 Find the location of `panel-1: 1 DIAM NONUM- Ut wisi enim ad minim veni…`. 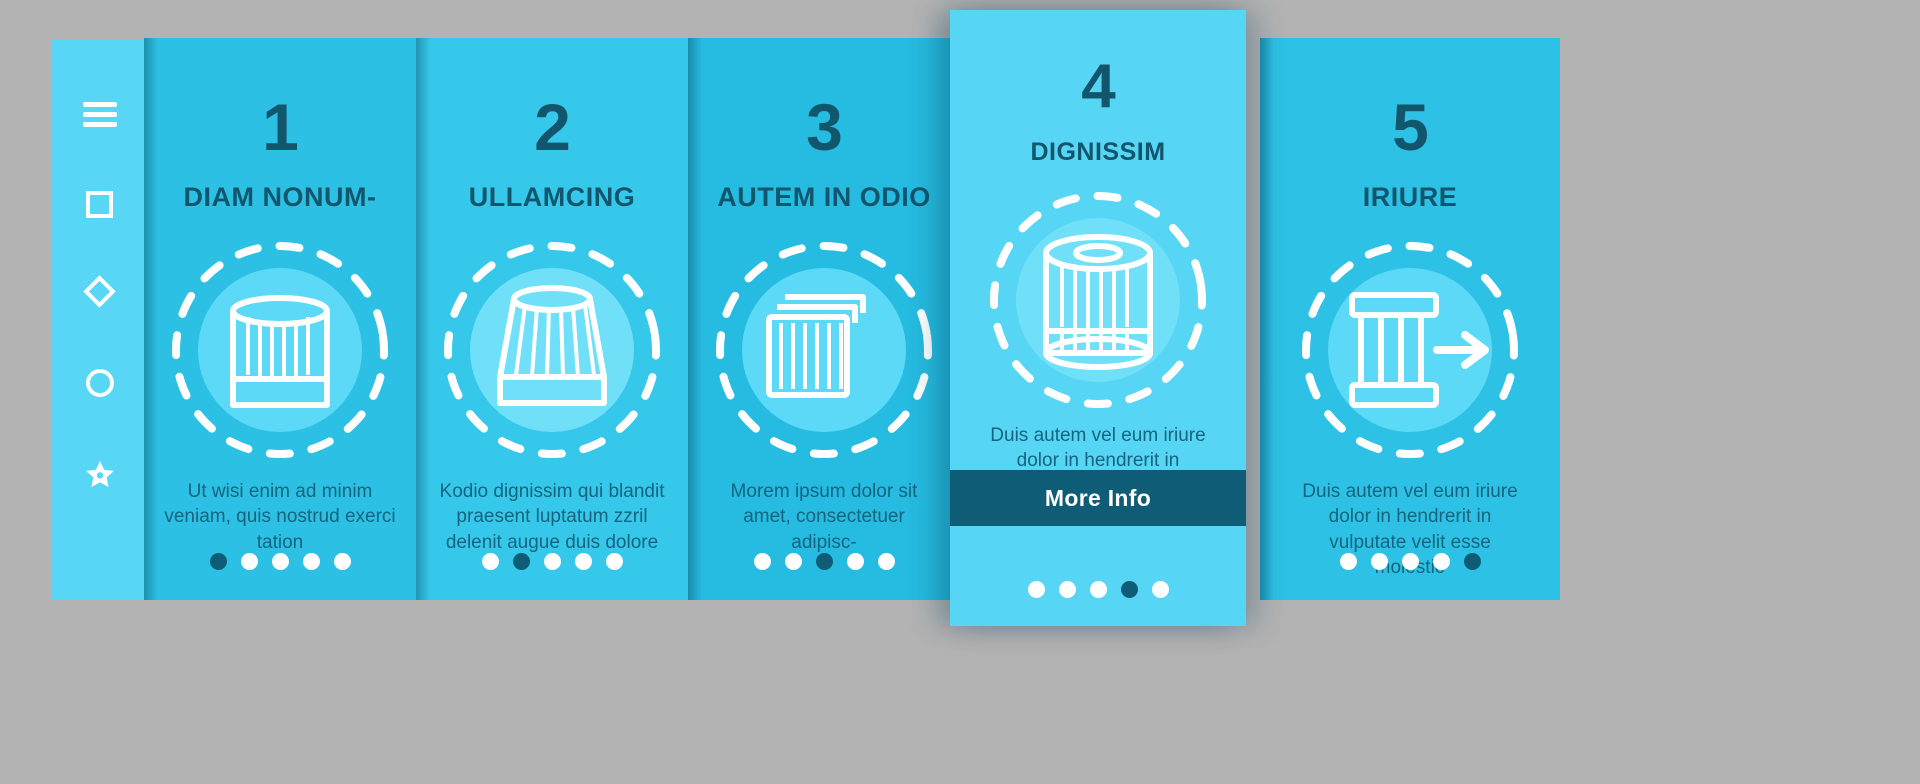

panel-1: 1 DIAM NONUM- Ut wisi enim ad minim veni… is located at coordinates (280, 319).